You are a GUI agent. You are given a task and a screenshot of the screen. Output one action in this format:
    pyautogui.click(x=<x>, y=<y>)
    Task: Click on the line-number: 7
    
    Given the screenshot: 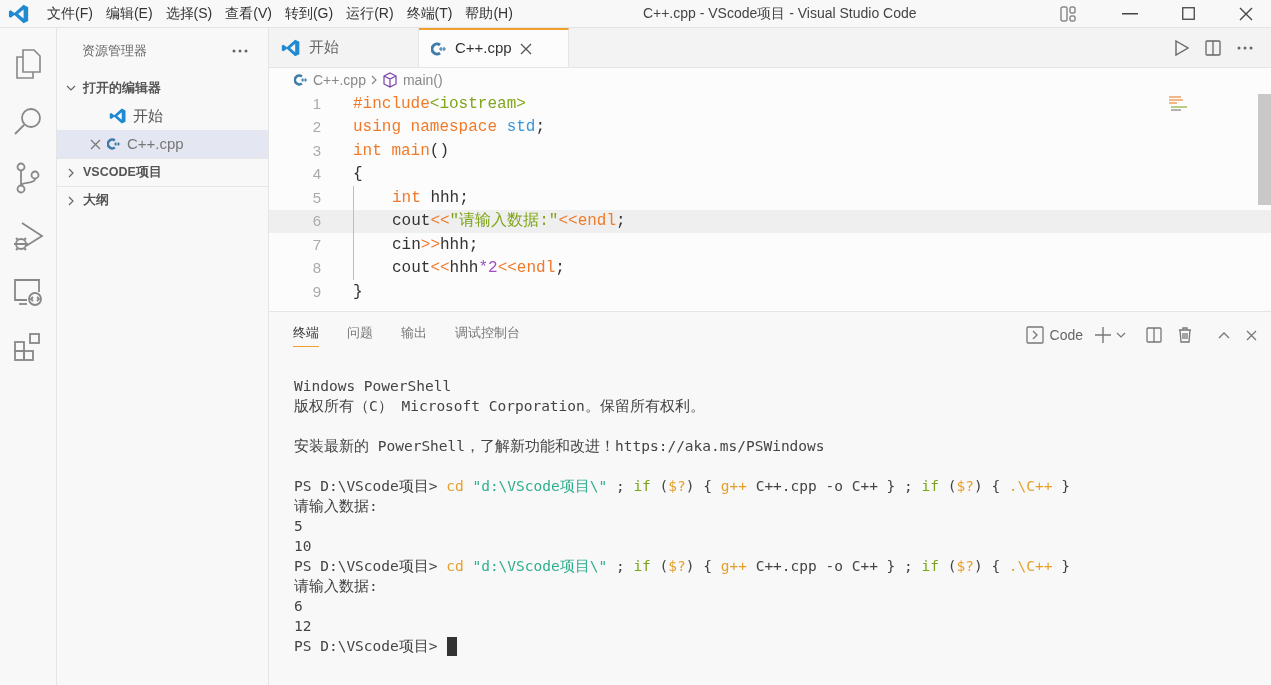 What is the action you would take?
    pyautogui.click(x=316, y=244)
    